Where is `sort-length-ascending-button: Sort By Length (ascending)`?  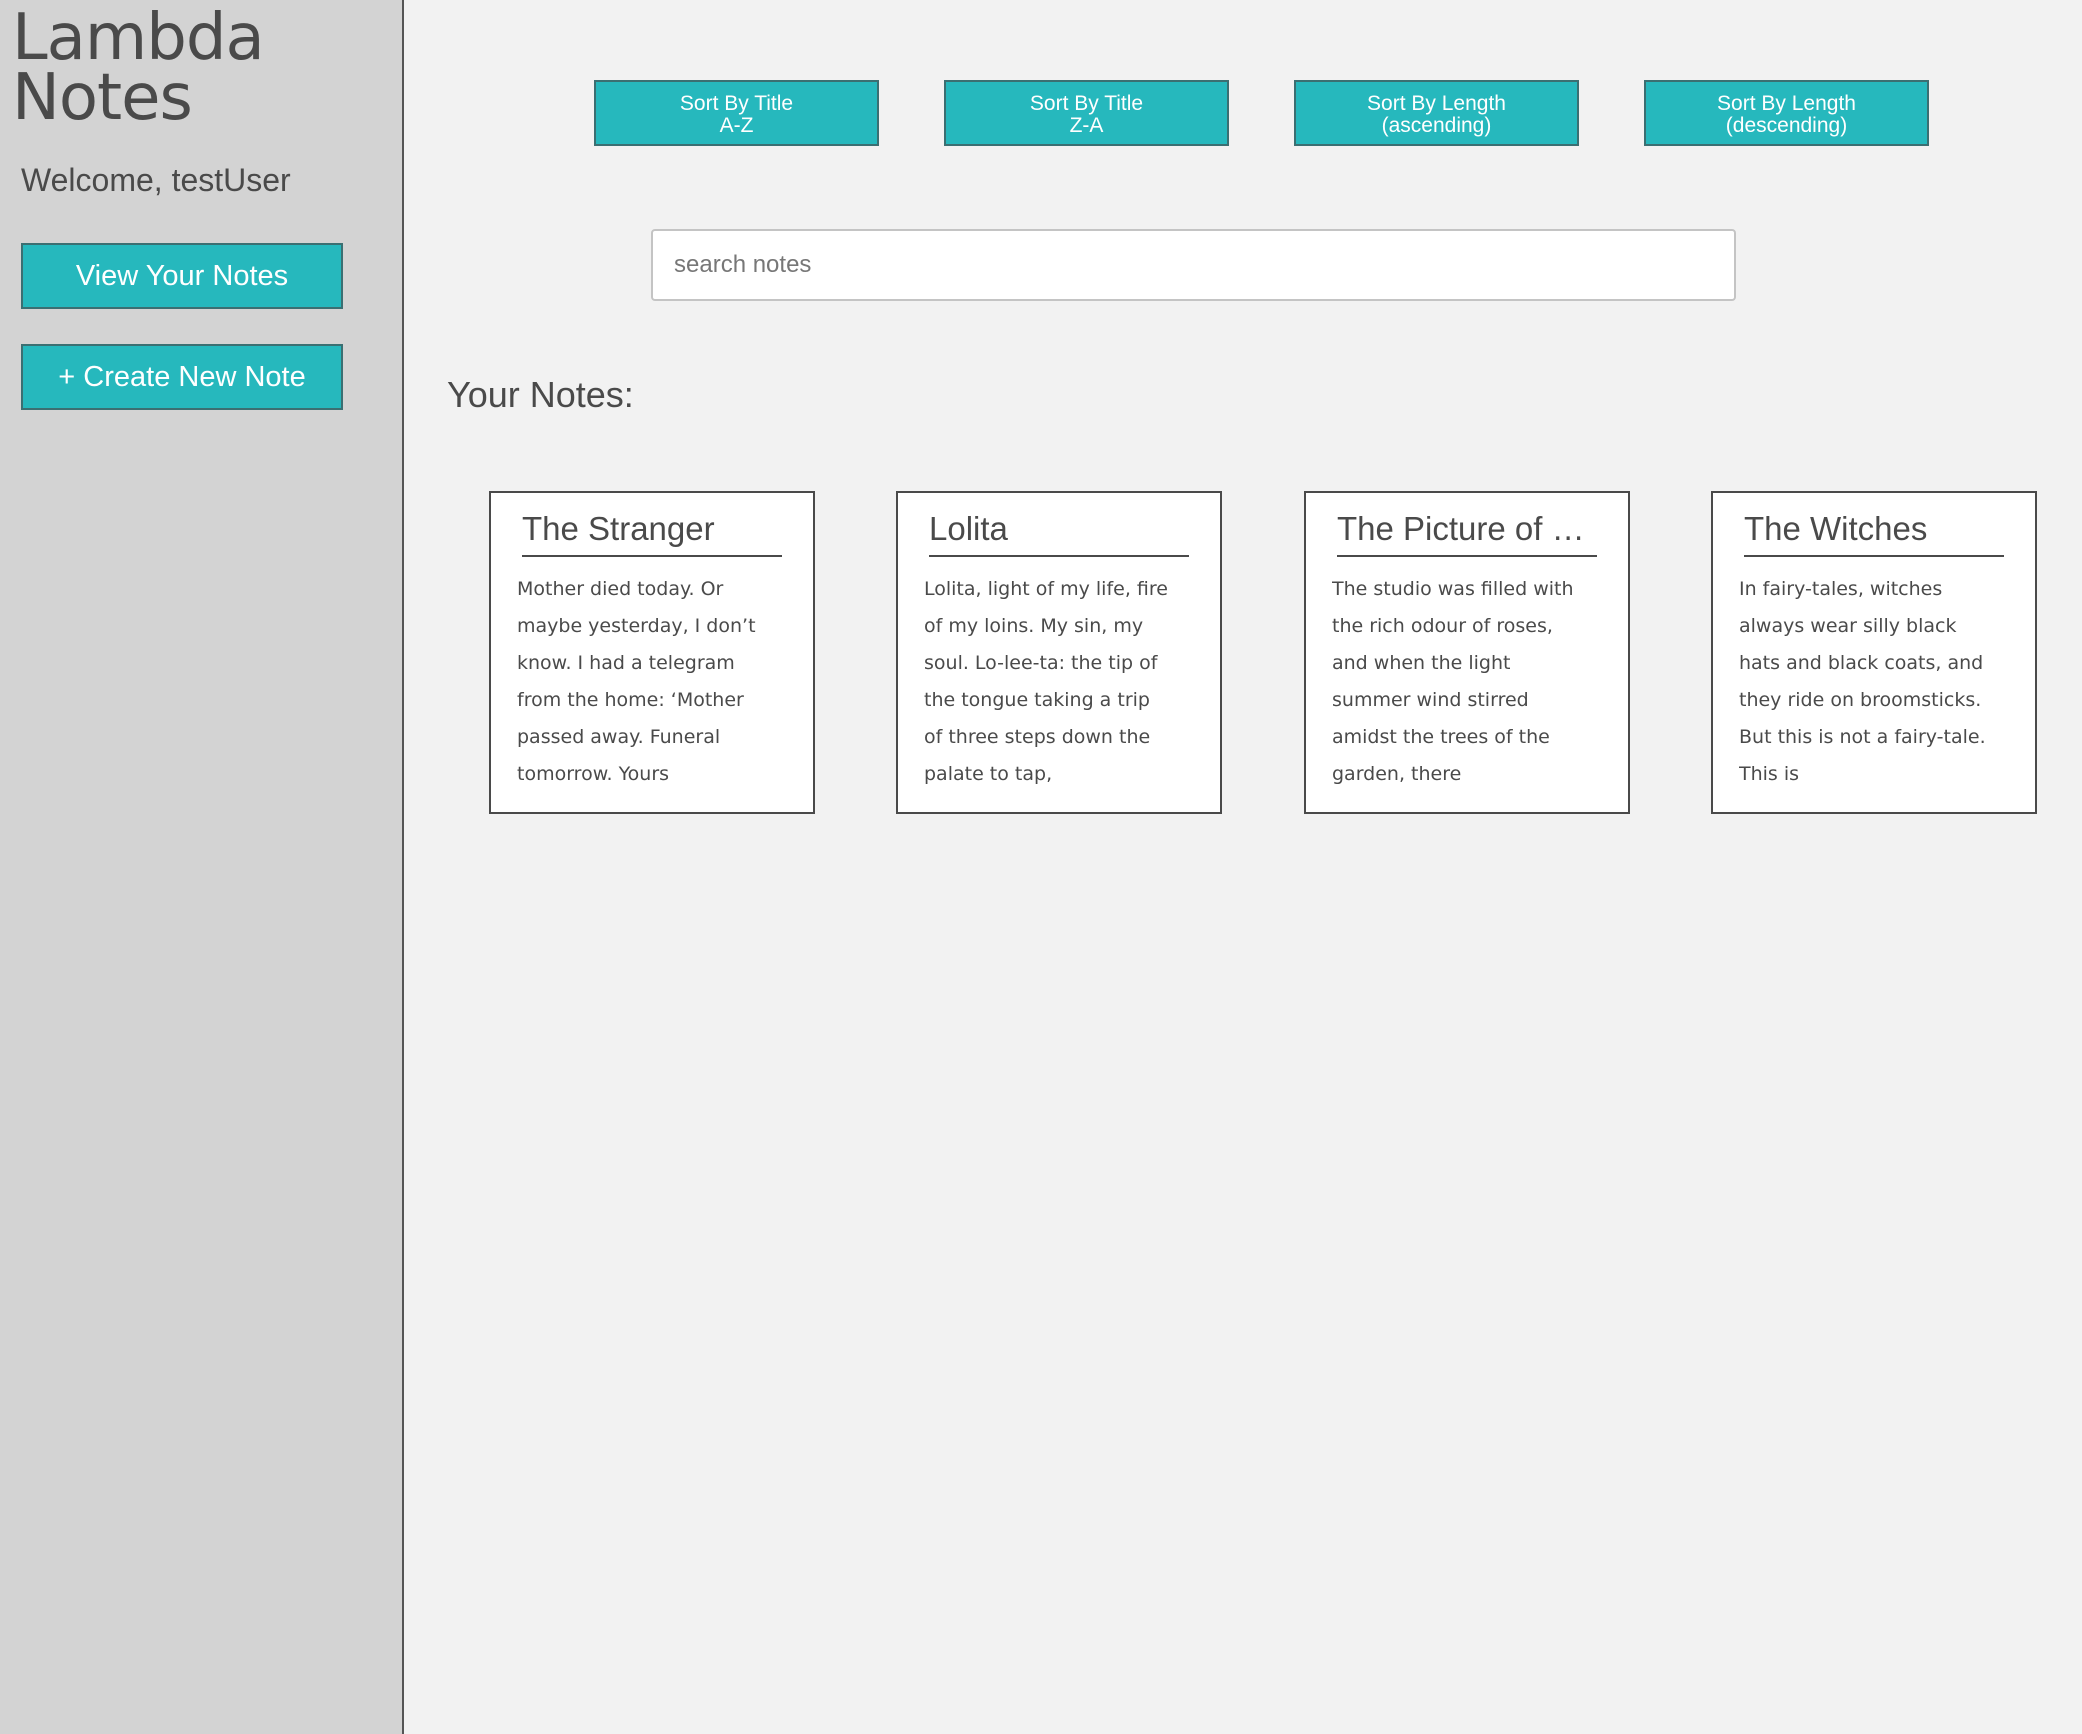 sort-length-ascending-button: Sort By Length (ascending) is located at coordinates (1436, 113).